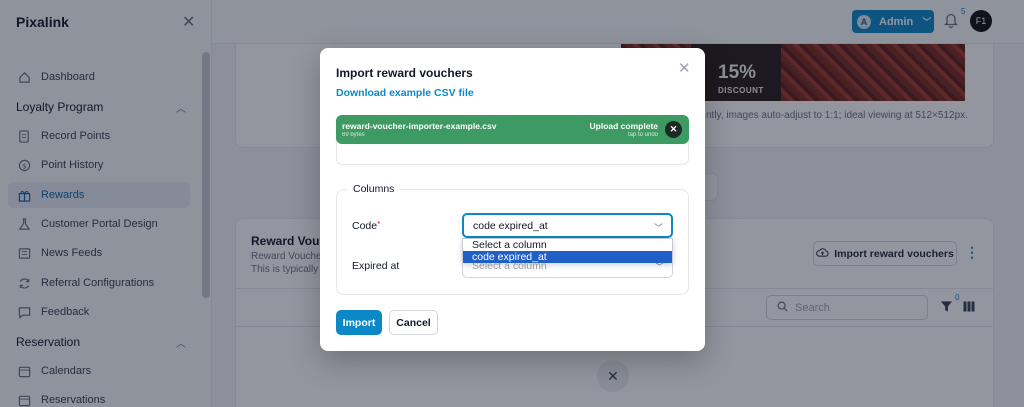  What do you see at coordinates (510, 225) in the screenshot?
I see `code-select-value: code expired_at` at bounding box center [510, 225].